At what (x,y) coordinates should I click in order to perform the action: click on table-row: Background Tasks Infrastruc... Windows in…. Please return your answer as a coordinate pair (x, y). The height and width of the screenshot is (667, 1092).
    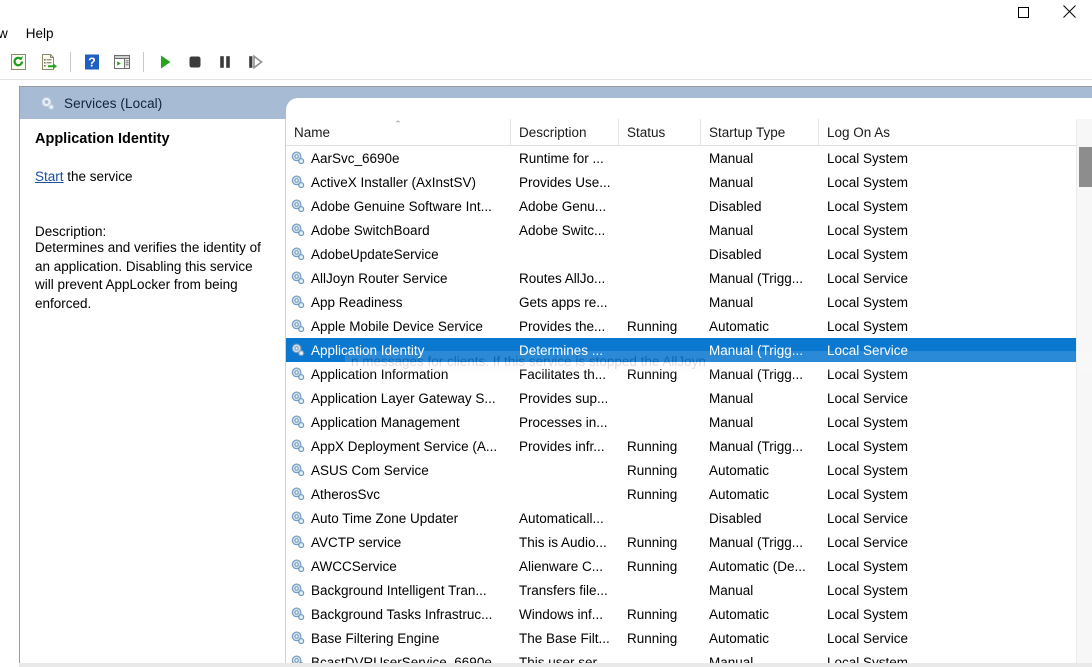
    Looking at the image, I should click on (681, 614).